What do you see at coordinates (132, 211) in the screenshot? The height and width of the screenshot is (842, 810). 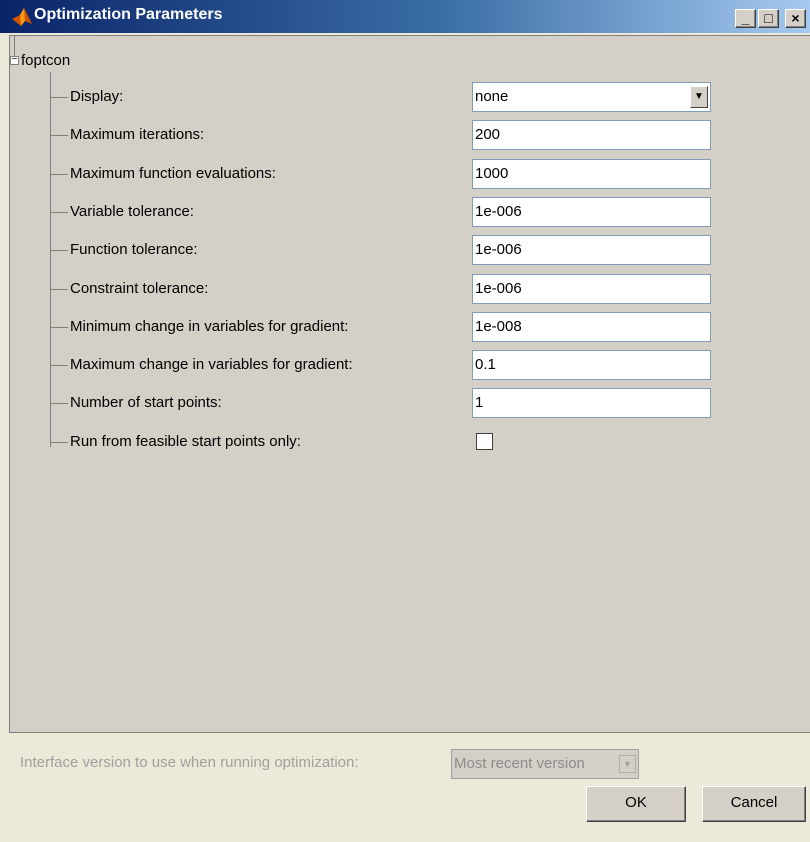 I see `param-label: Variable tolerance:` at bounding box center [132, 211].